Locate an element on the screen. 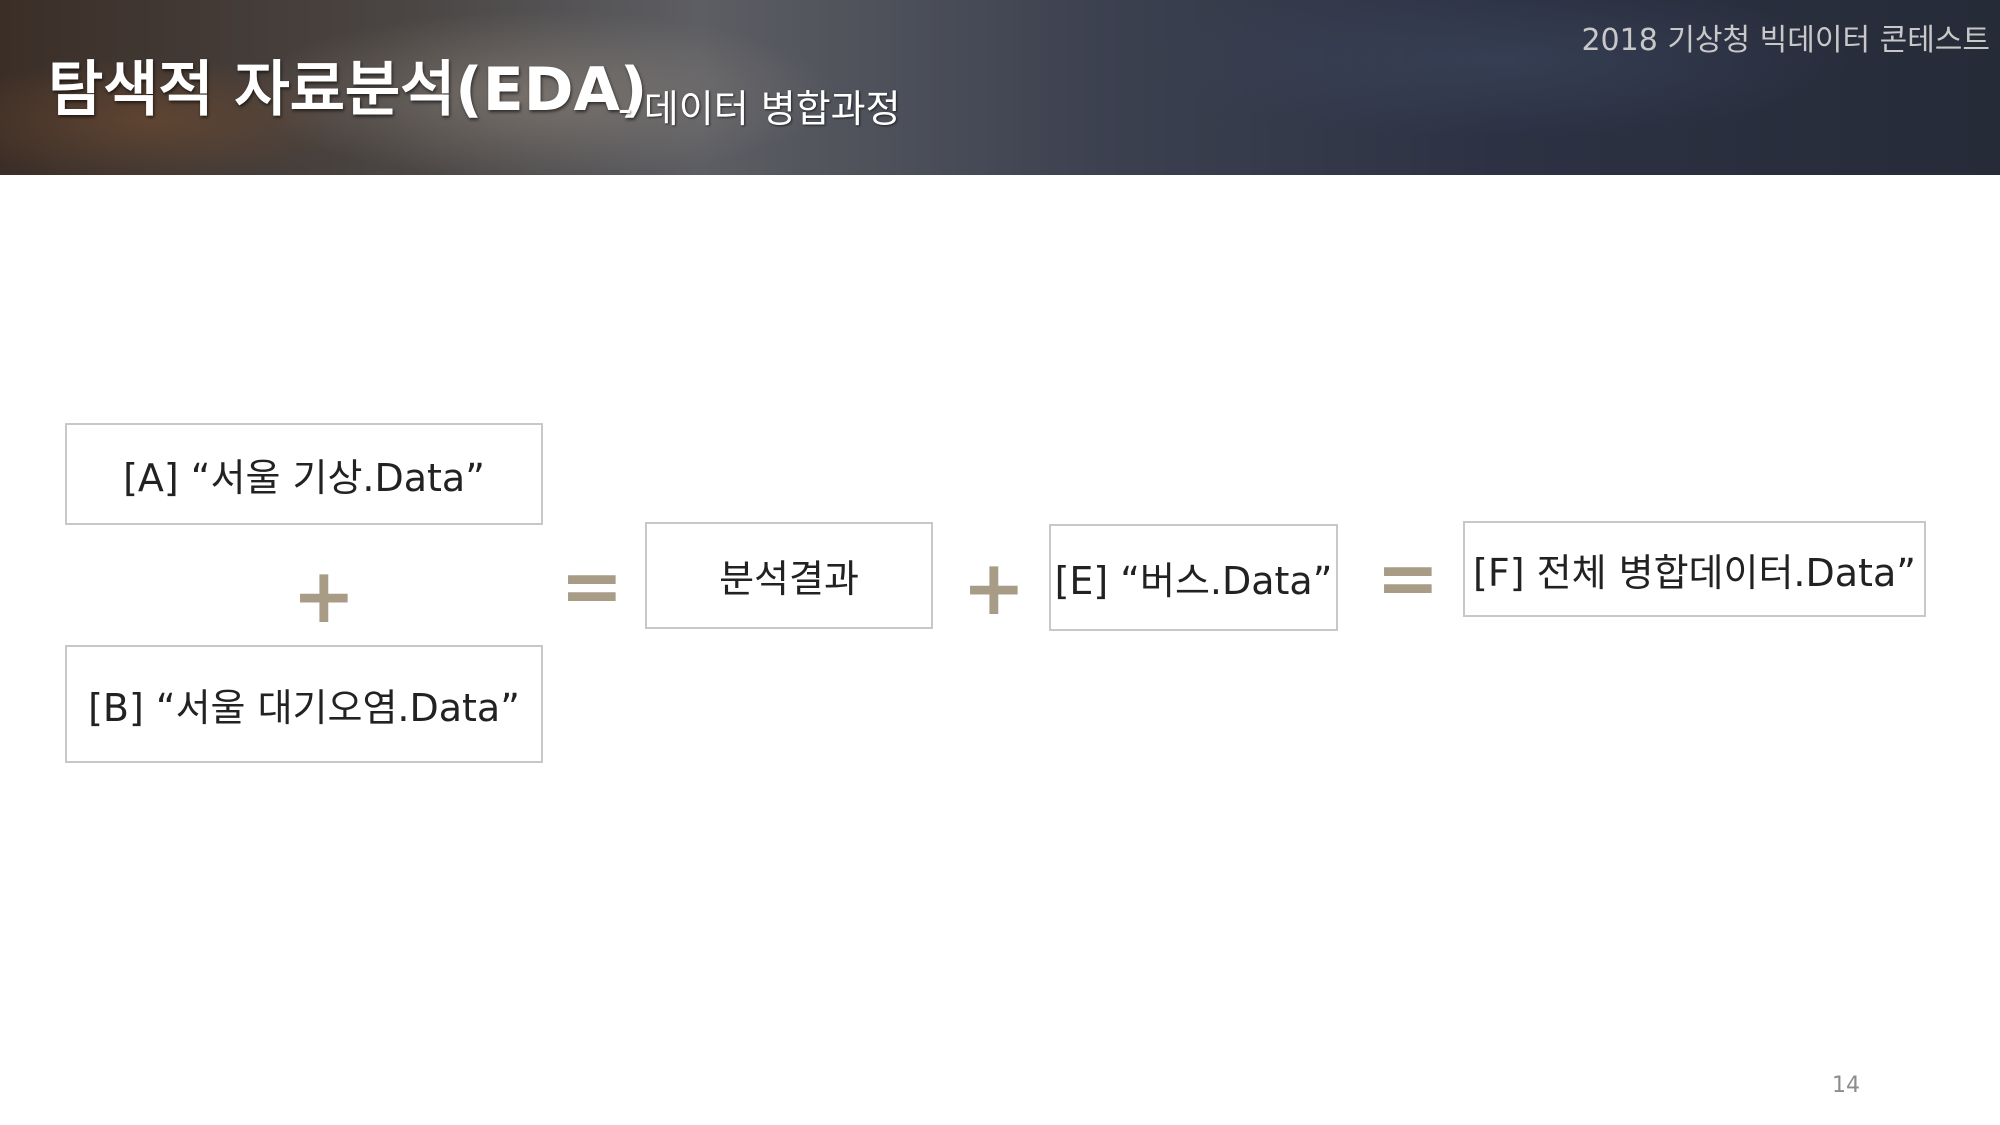 Image resolution: width=2000 pixels, height=1125 pixels. box-f-merged-data: [F] 전체 병합데이터.Data” is located at coordinates (1694, 569).